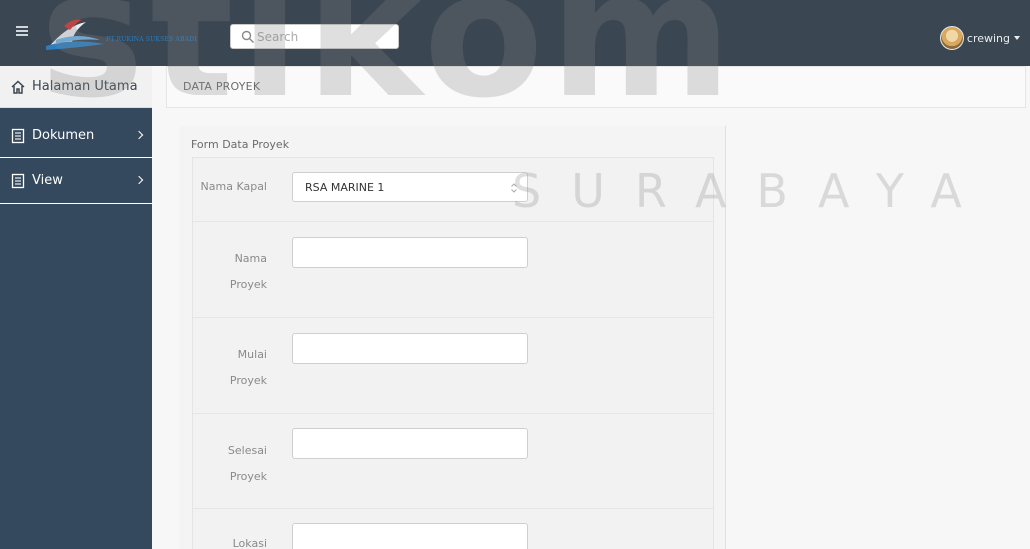 The height and width of the screenshot is (549, 1030). I want to click on form-row-nama-proyek: Nama Proyek, so click(453, 270).